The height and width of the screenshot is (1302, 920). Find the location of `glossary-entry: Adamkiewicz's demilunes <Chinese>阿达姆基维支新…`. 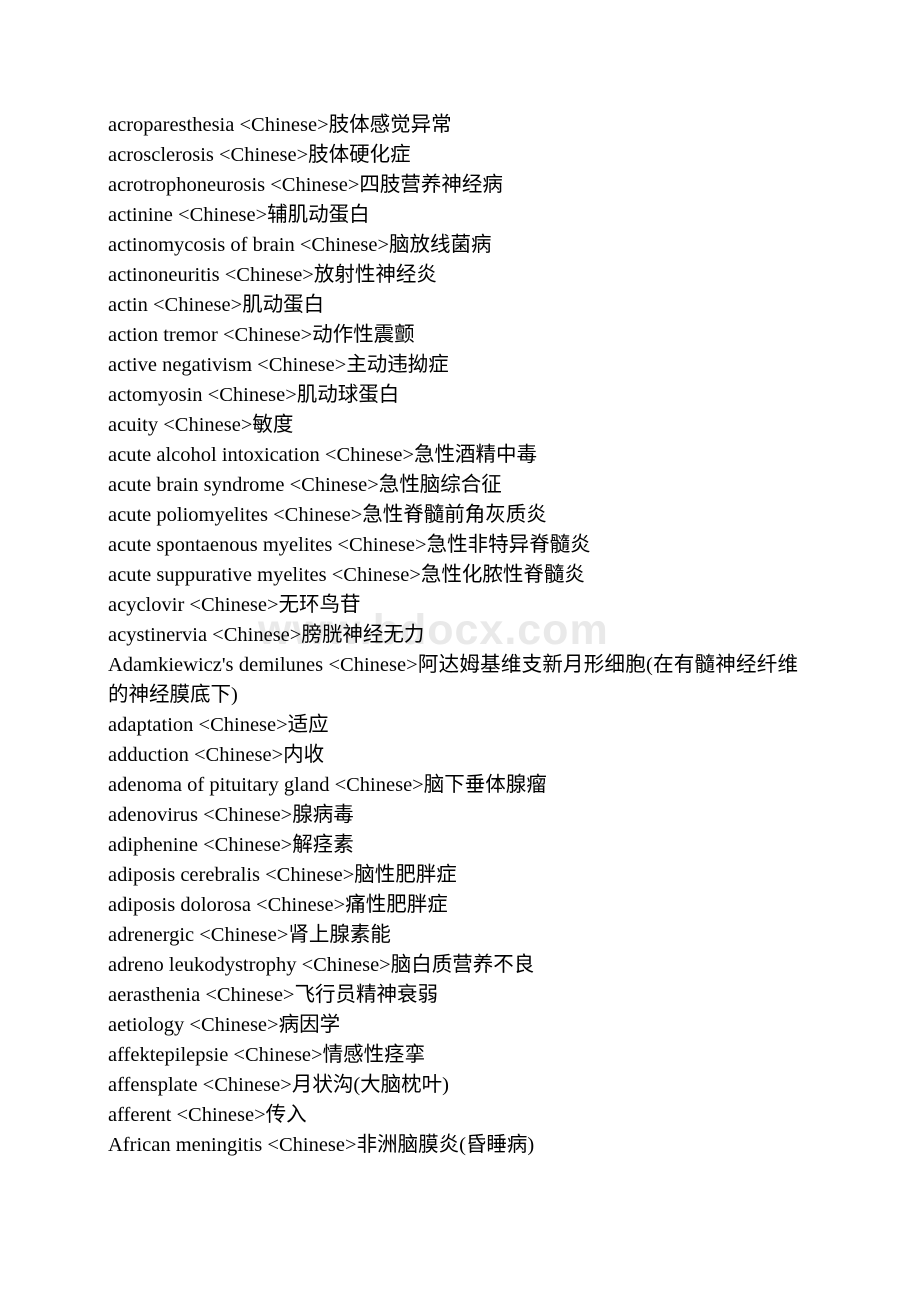

glossary-entry: Adamkiewicz's demilunes <Chinese>阿达姆基维支新… is located at coordinates (453, 680).